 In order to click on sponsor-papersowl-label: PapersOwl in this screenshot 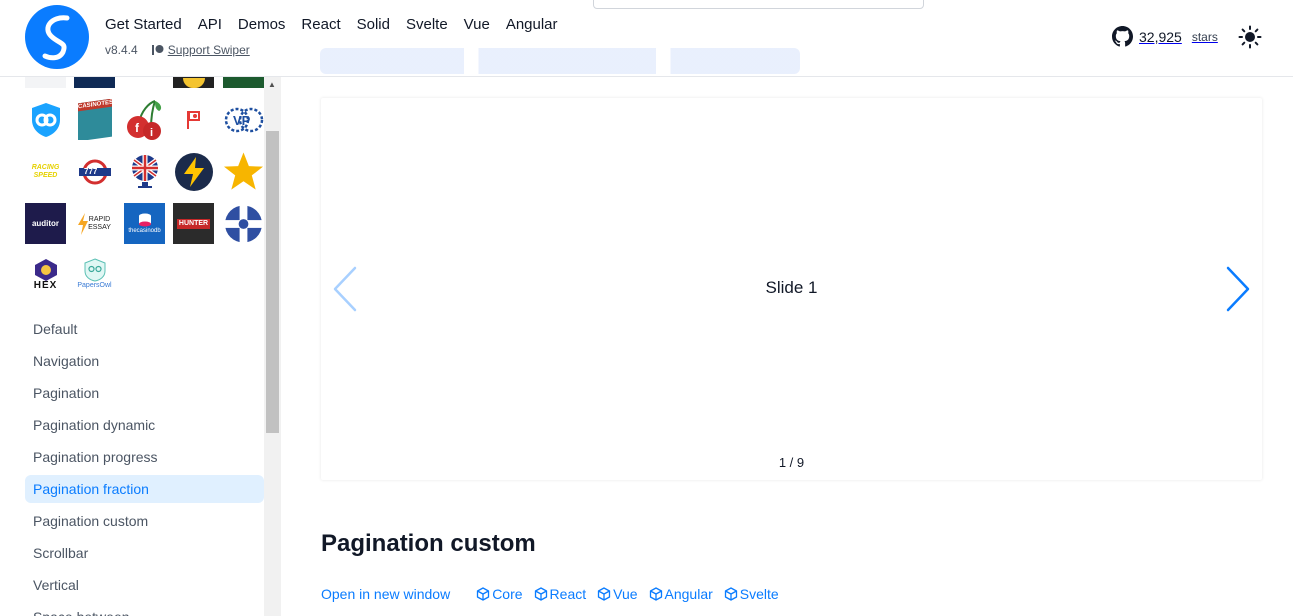, I will do `click(94, 285)`.